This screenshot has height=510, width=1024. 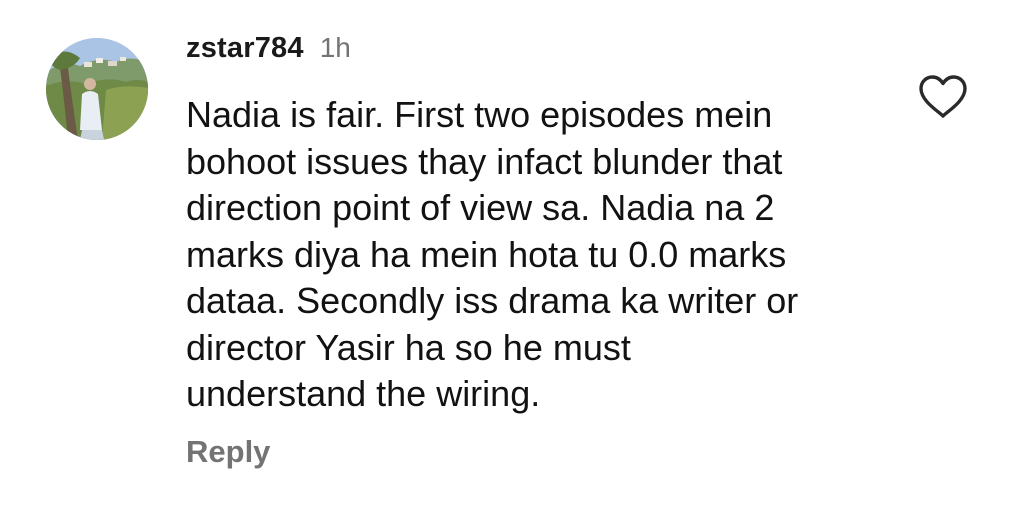 What do you see at coordinates (363, 393) in the screenshot?
I see `comment-text-line: understand the wiring.` at bounding box center [363, 393].